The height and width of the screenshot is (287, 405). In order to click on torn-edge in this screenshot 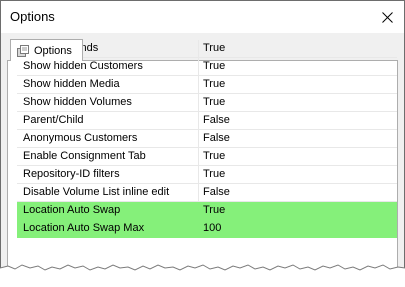, I will do `click(202, 275)`.